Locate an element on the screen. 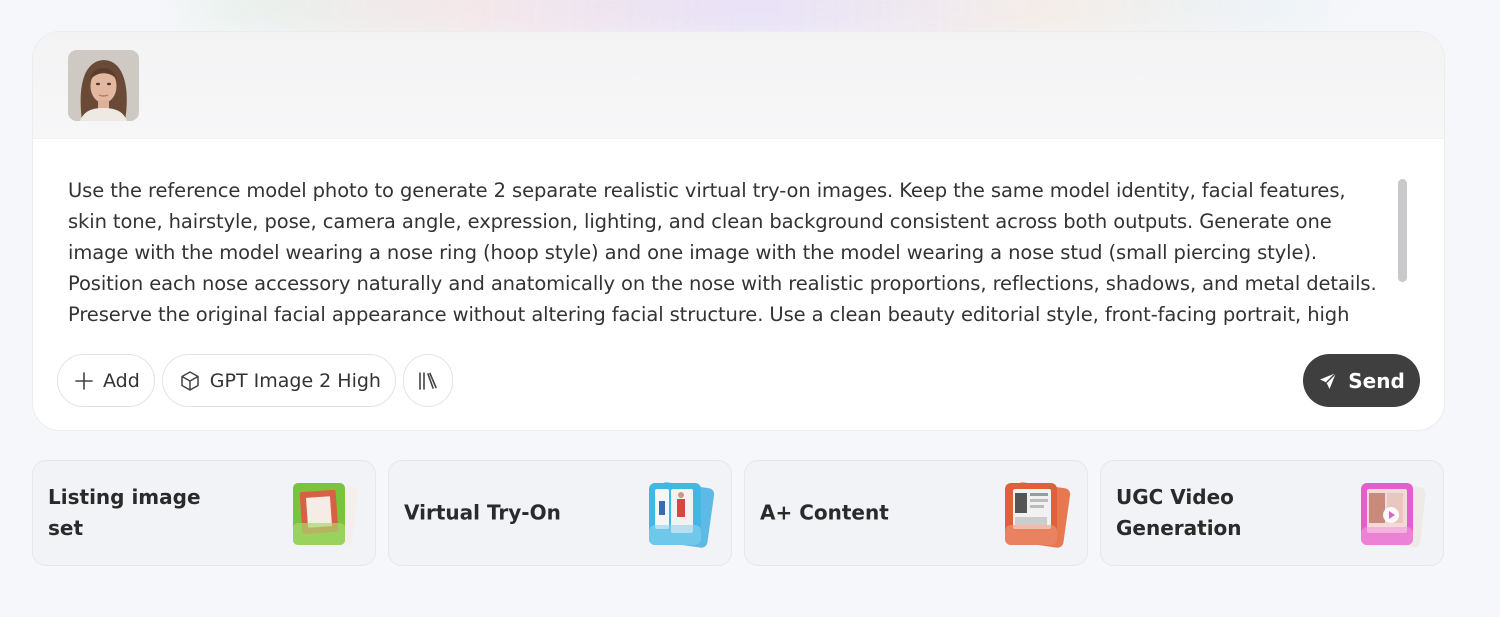 Image resolution: width=1500 pixels, height=617 pixels. ugc-video-generation-art is located at coordinates (1393, 515).